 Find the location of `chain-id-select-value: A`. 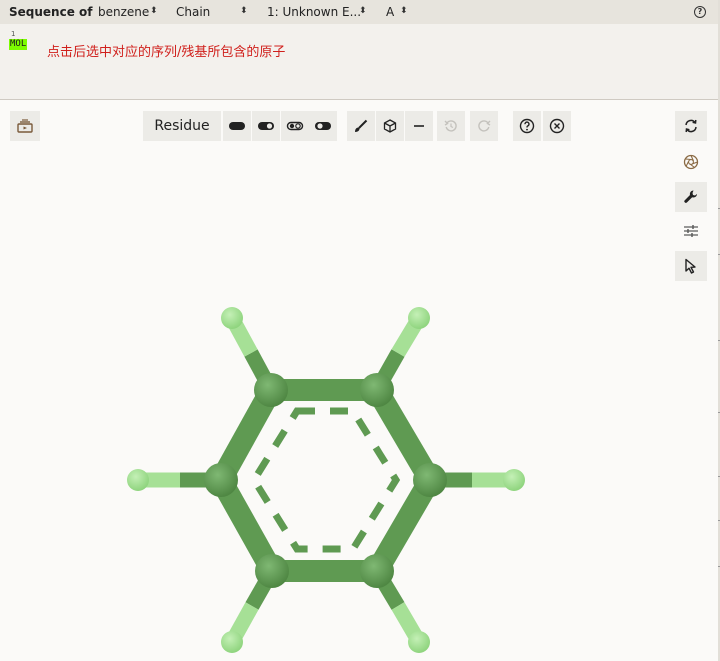

chain-id-select-value: A is located at coordinates (390, 12).